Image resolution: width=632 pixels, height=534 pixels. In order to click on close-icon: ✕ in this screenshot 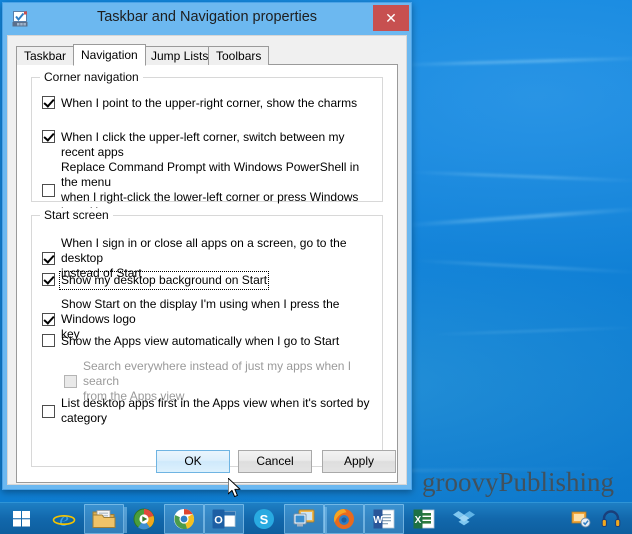, I will do `click(391, 18)`.